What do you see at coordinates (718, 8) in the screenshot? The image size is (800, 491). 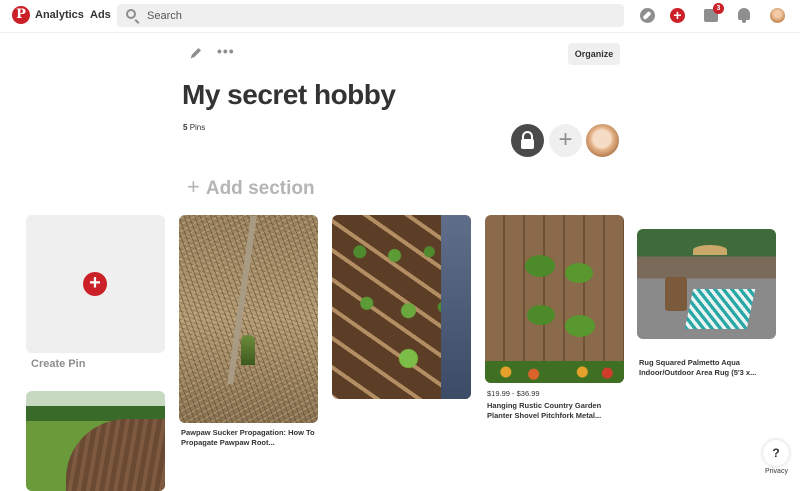 I see `notification-badge: 3` at bounding box center [718, 8].